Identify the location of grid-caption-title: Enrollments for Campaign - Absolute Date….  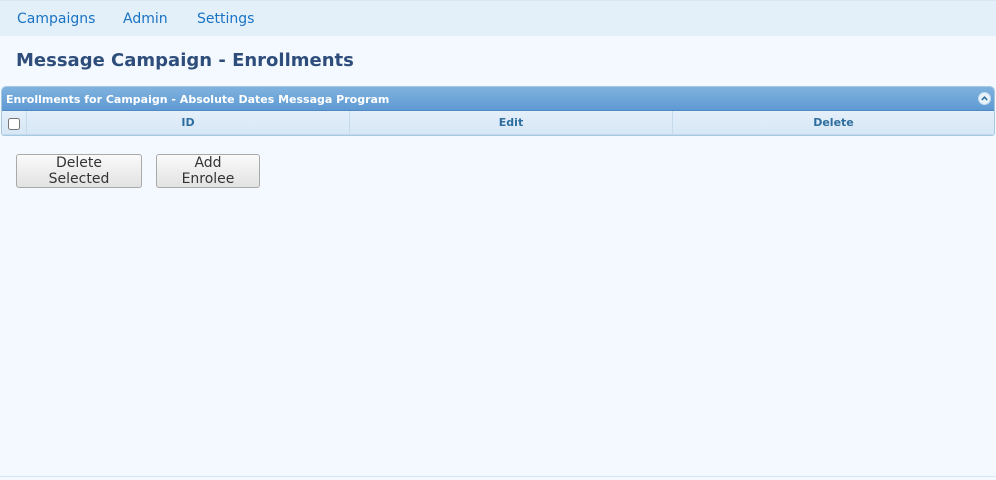
(198, 99).